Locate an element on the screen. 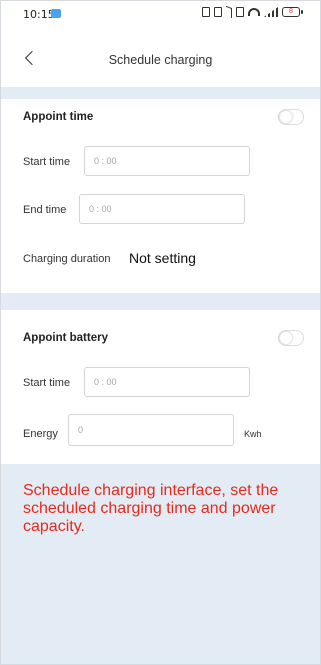 This screenshot has height=665, width=321. battery-icon: 8 is located at coordinates (292, 12).